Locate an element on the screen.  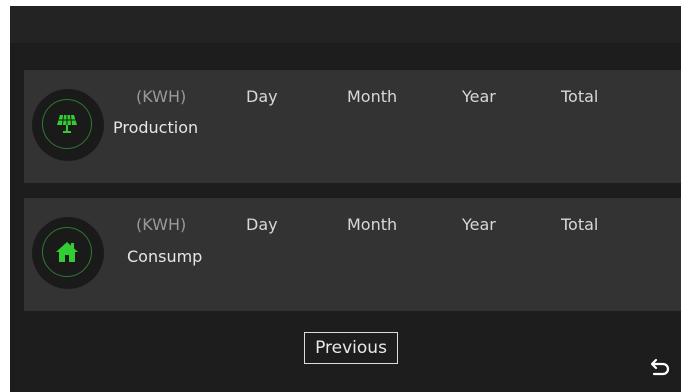
solar-panel-icon is located at coordinates (67, 123).